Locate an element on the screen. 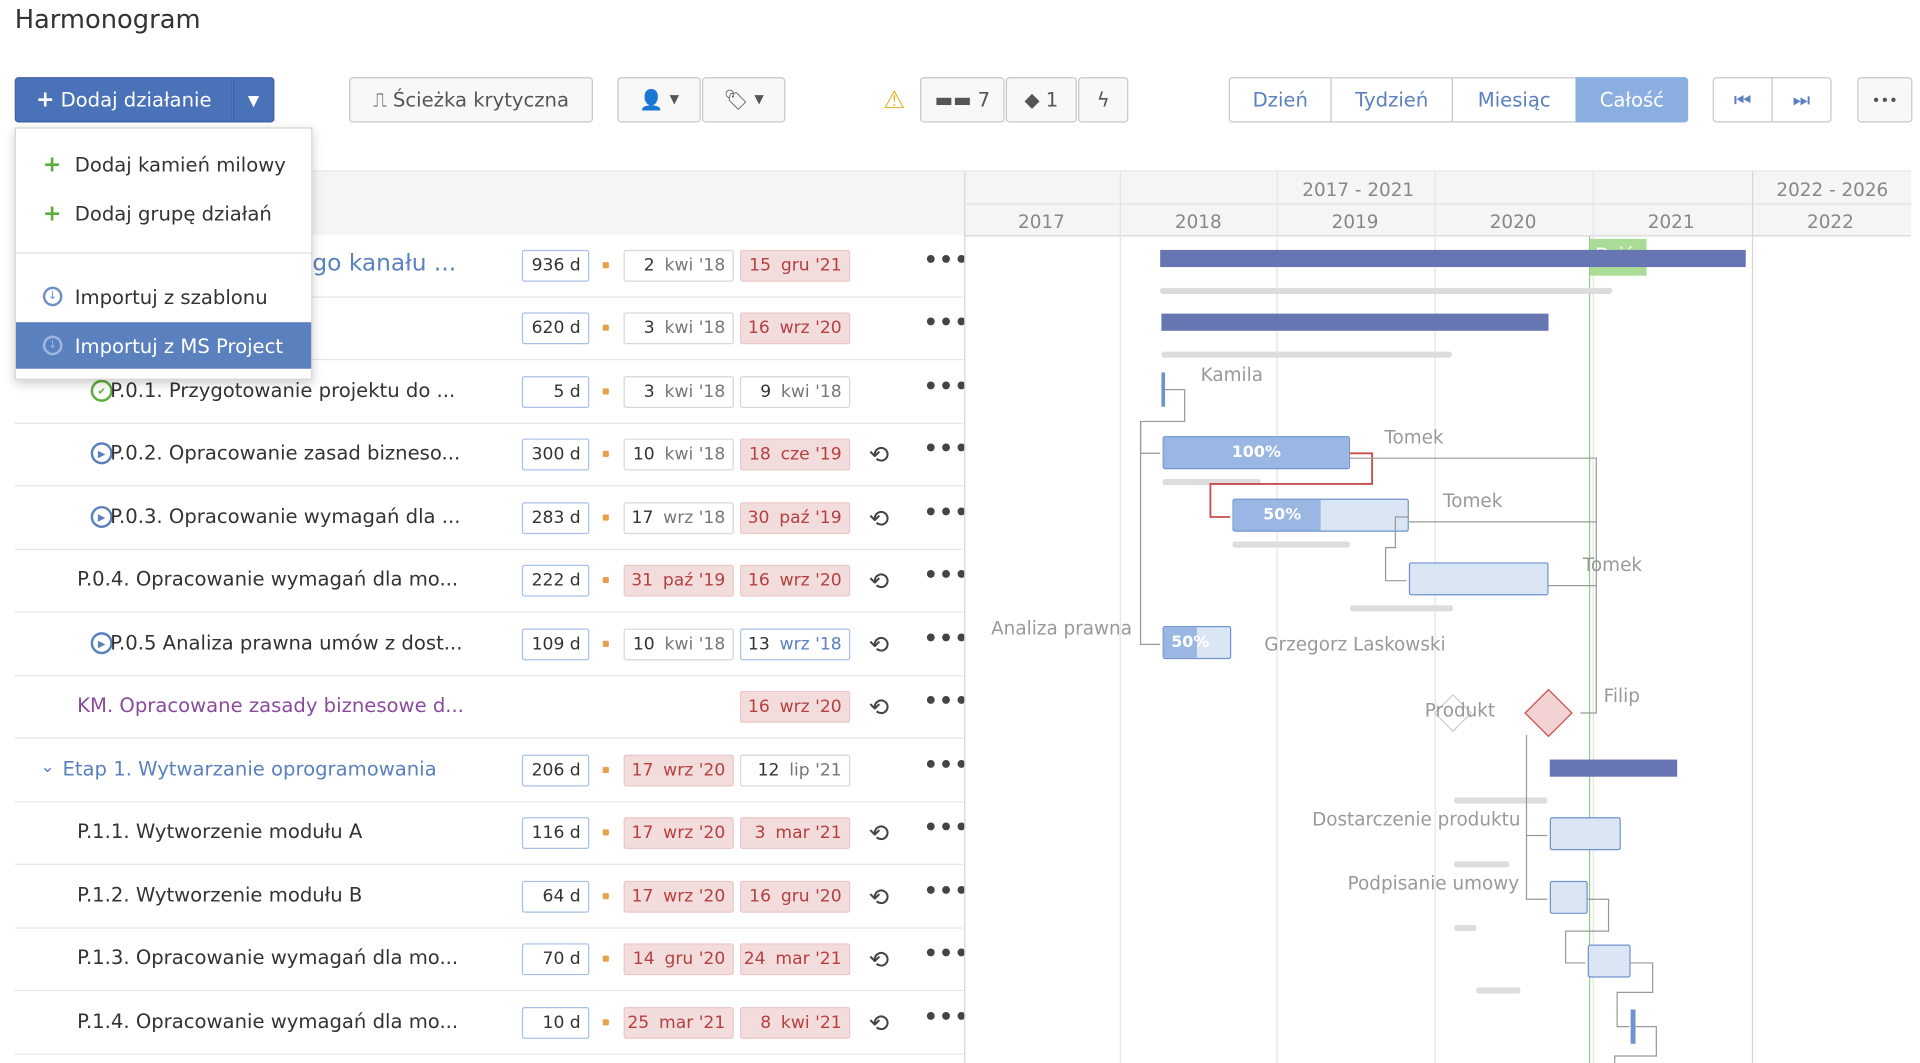  menu-add-milestone: + Dodaj kamień milowy is located at coordinates (163, 164).